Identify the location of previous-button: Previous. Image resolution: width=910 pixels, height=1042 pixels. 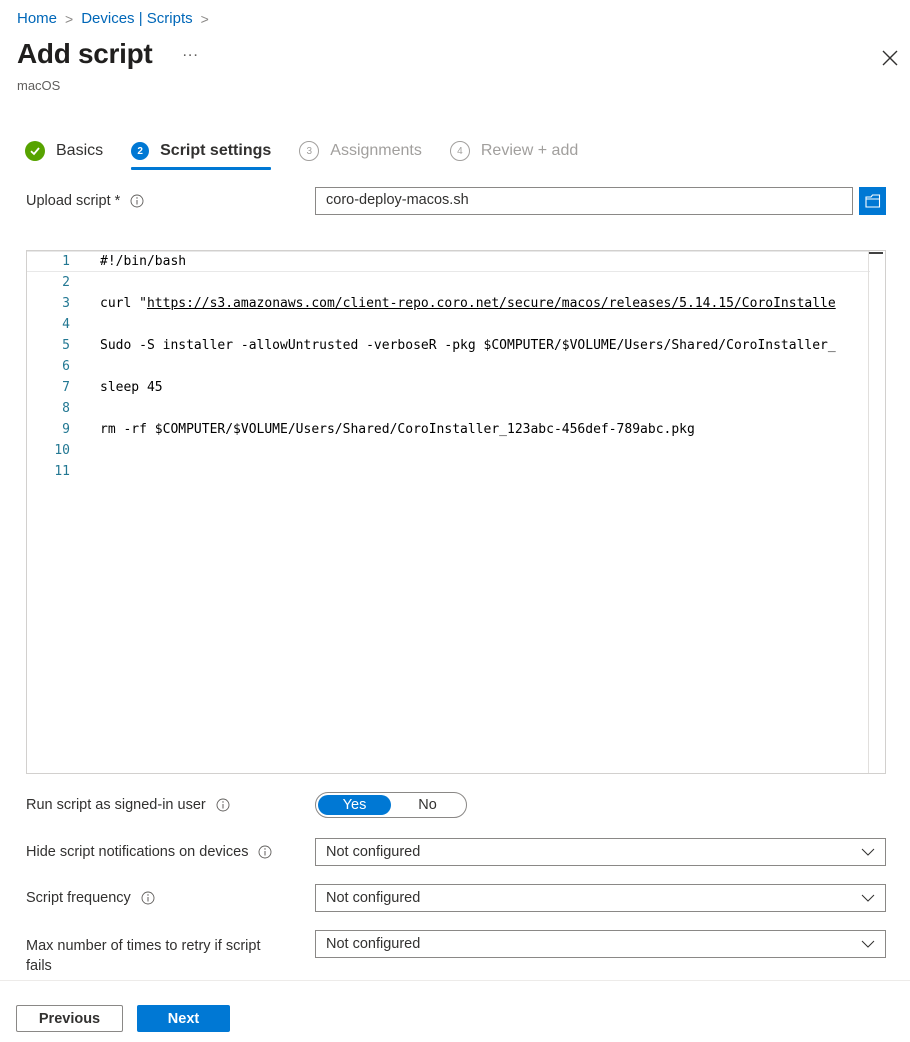
(69, 1018).